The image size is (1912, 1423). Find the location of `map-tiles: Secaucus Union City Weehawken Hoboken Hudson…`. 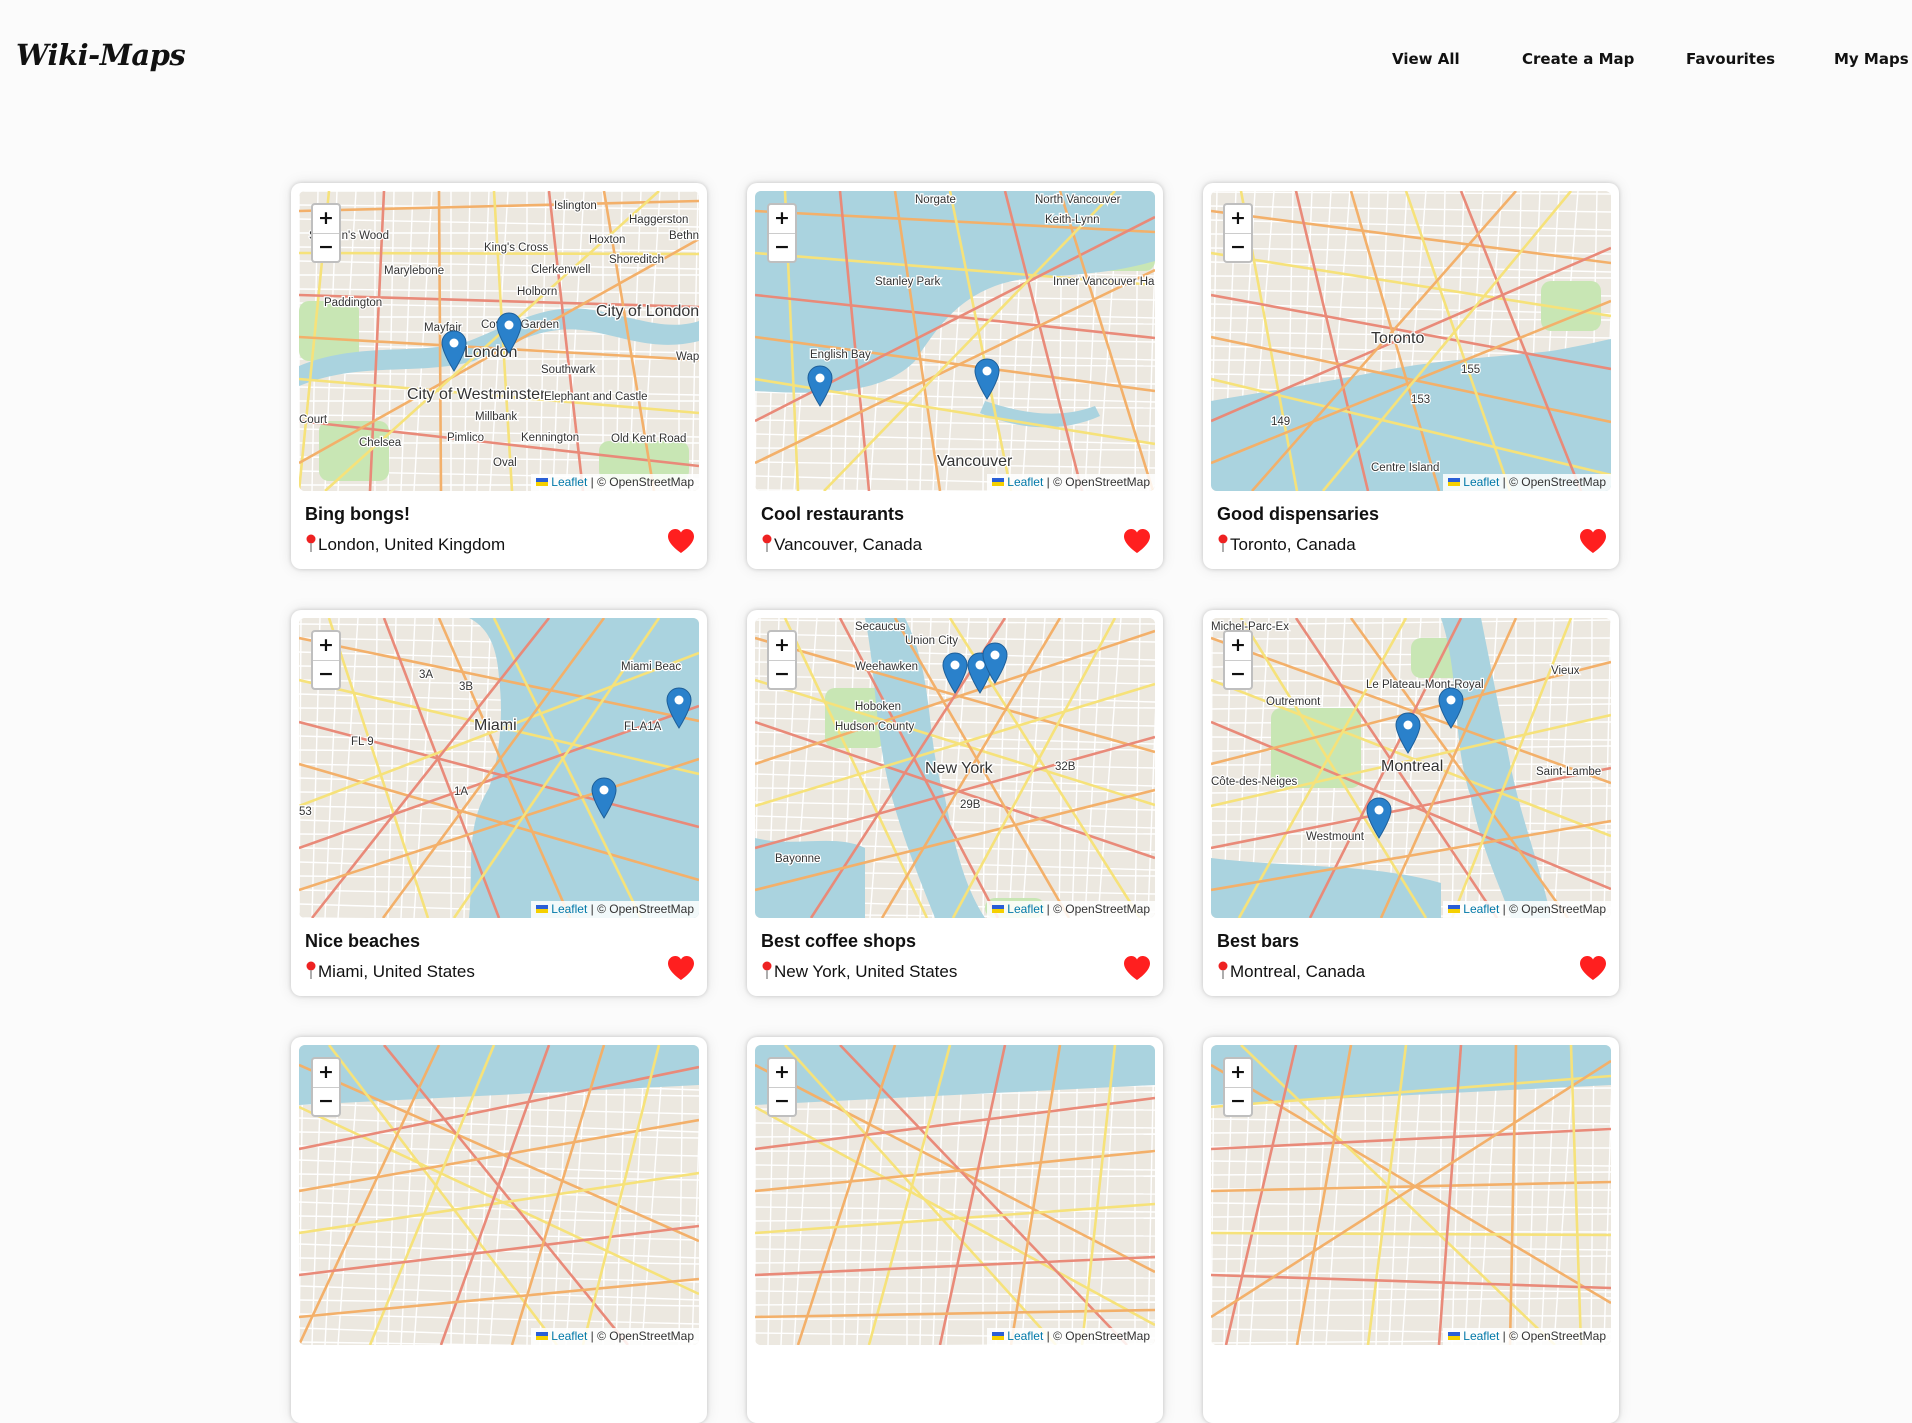

map-tiles: Secaucus Union City Weehawken Hoboken Hudson… is located at coordinates (955, 768).